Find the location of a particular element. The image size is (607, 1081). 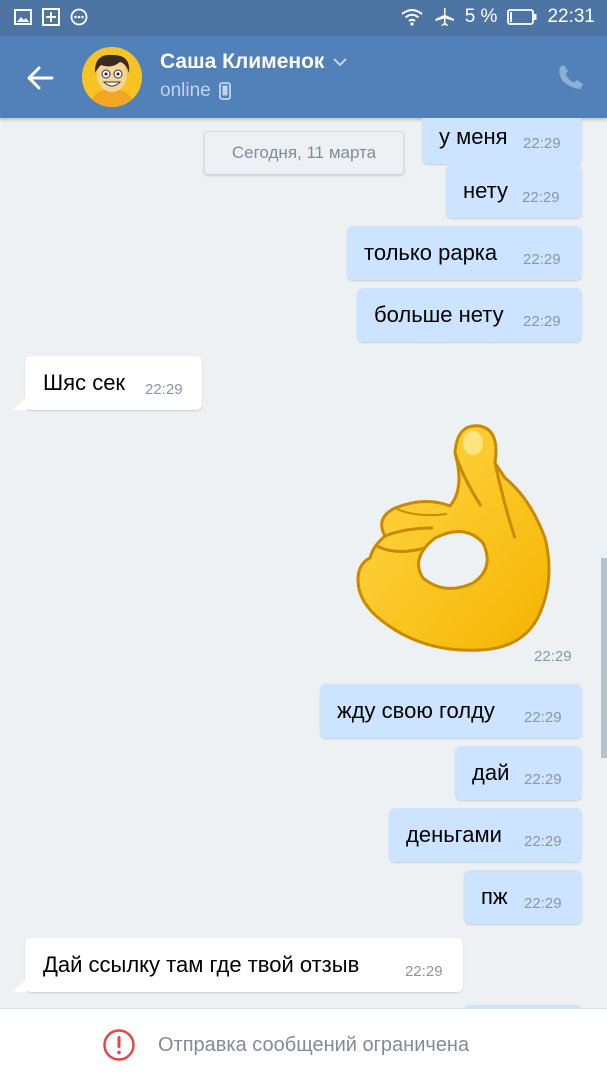

message-text: у меня is located at coordinates (473, 136).